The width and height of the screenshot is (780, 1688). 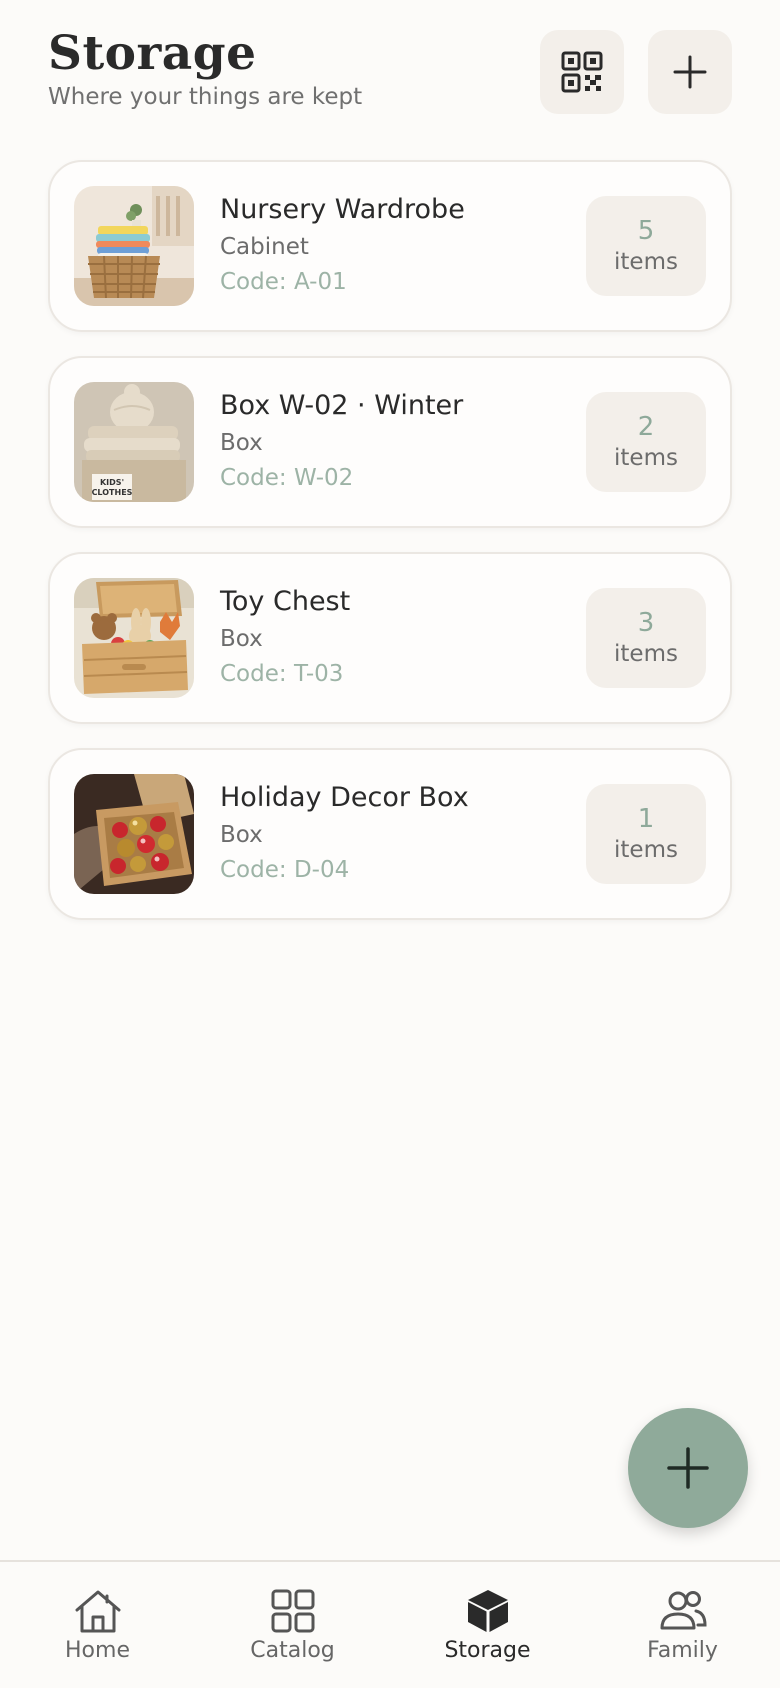 I want to click on add-fab-button, so click(x=688, y=1468).